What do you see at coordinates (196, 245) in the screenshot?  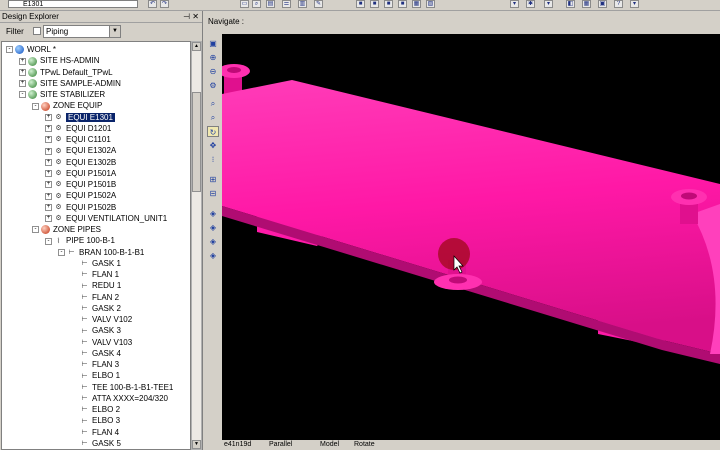 I see `tree-scrollbar: ▲ ▼` at bounding box center [196, 245].